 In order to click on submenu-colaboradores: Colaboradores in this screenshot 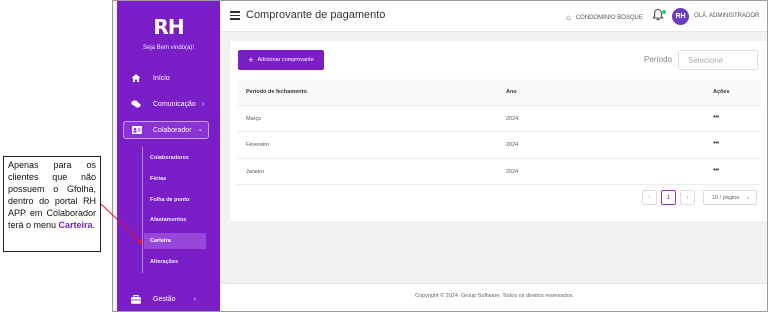, I will do `click(175, 158)`.